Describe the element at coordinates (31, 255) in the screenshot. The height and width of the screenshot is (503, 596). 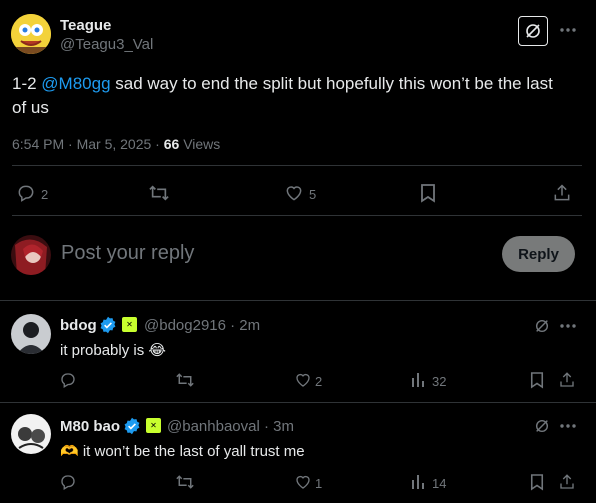
I see `user-avatar` at that location.